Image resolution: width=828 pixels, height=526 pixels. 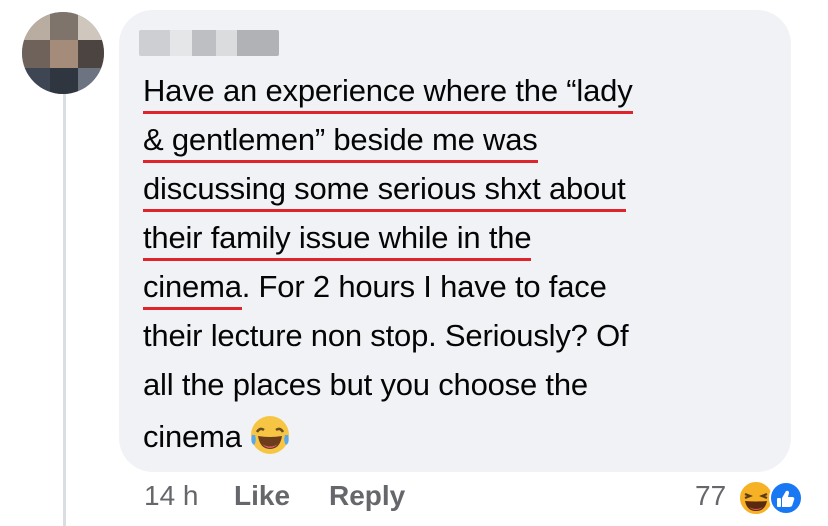 I want to click on haha-reaction-icon, so click(x=756, y=498).